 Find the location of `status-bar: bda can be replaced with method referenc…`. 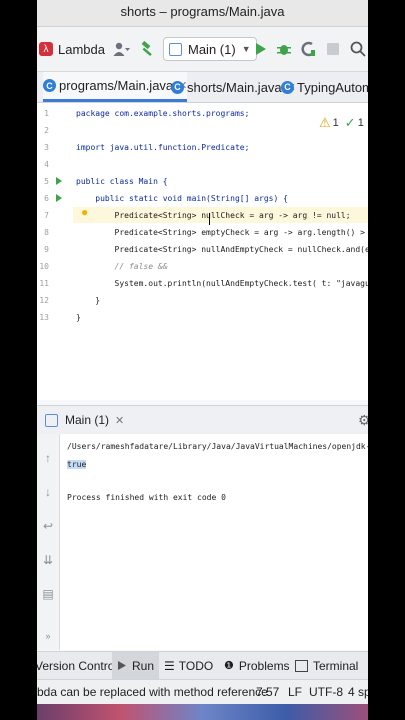

status-bar: bda can be replaced with method referenc… is located at coordinates (202, 692).